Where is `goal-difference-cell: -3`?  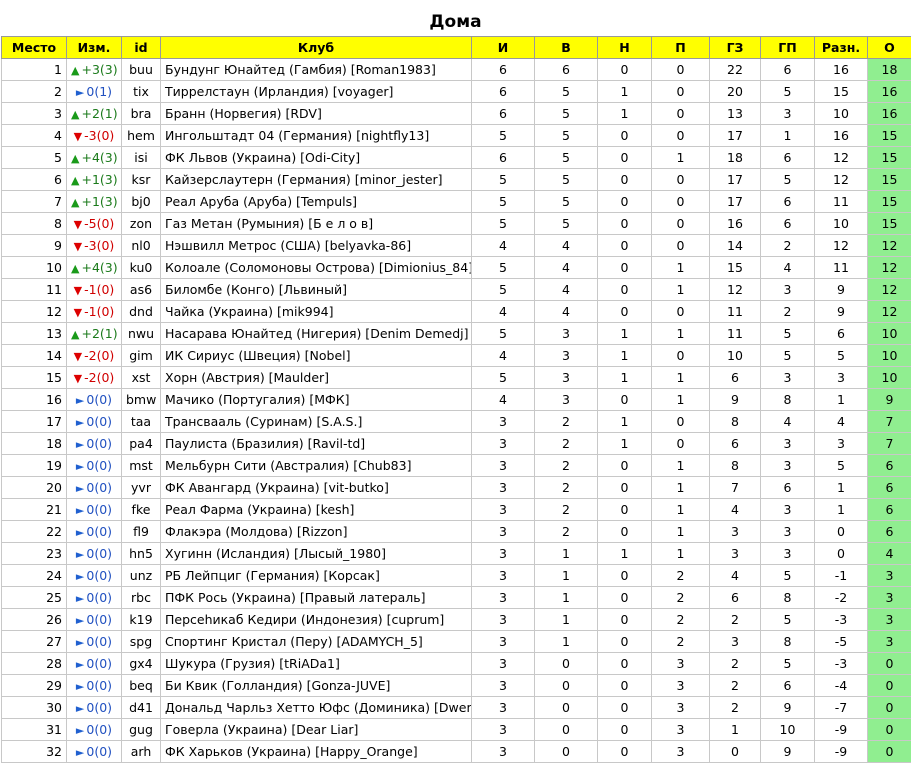 goal-difference-cell: -3 is located at coordinates (841, 619).